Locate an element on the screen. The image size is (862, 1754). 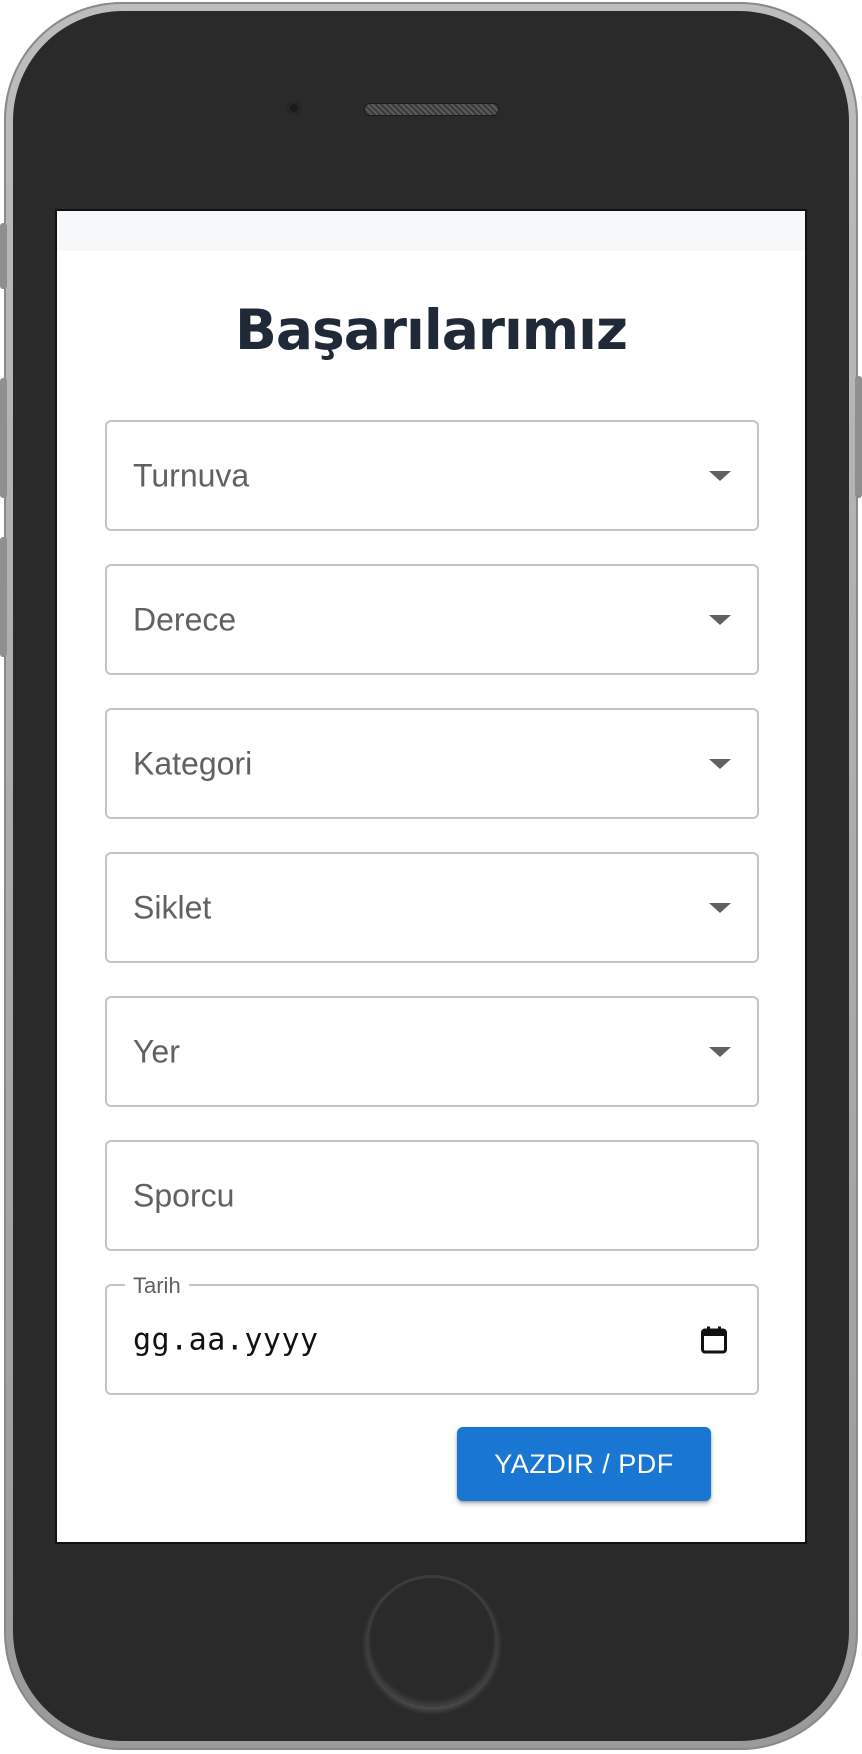
calendar-icon is located at coordinates (714, 1340).